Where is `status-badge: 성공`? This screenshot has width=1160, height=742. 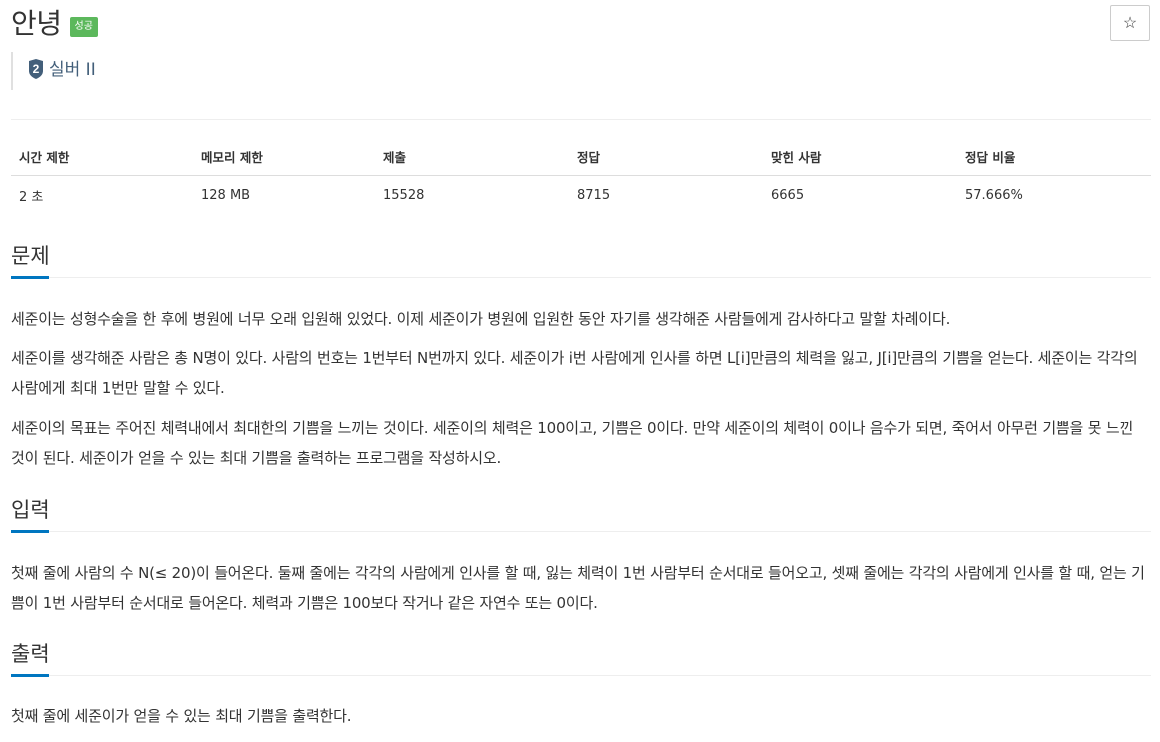 status-badge: 성공 is located at coordinates (83, 27).